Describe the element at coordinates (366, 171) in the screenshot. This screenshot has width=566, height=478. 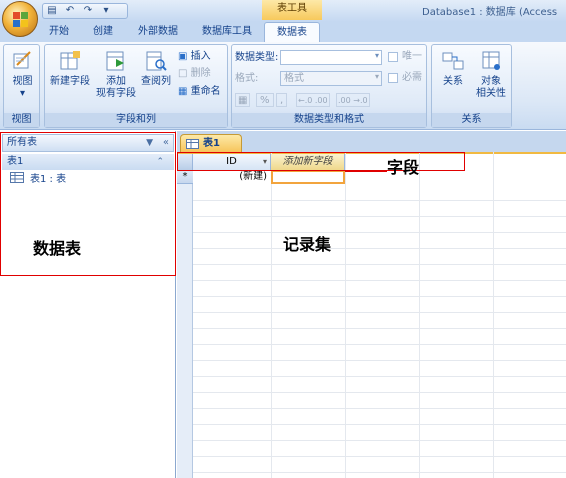
I see `field-annotation-underline` at that location.